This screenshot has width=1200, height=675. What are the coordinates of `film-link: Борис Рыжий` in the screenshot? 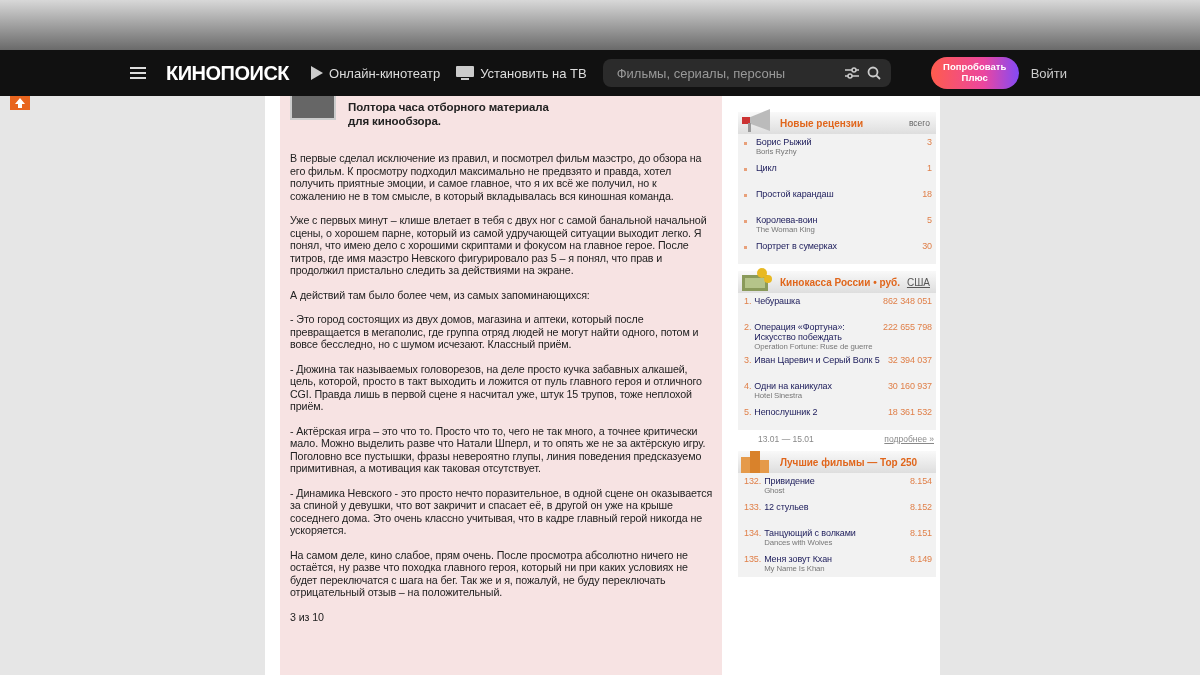 It's located at (841, 142).